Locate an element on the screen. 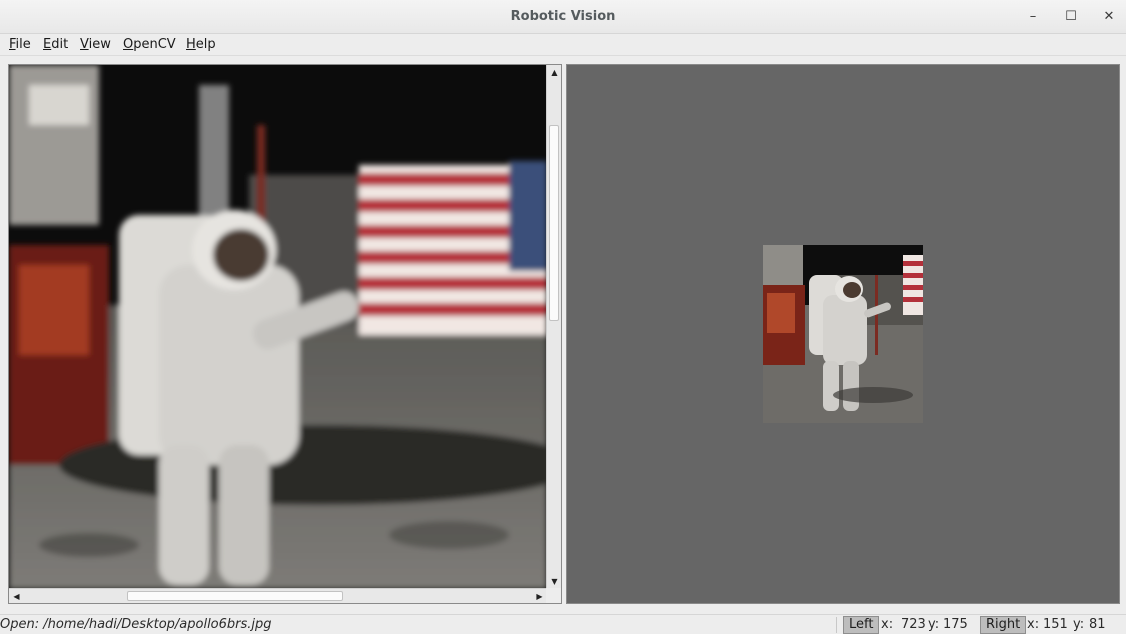 This screenshot has height=634, width=1126. menu-view-mnemonic: V is located at coordinates (84, 44).